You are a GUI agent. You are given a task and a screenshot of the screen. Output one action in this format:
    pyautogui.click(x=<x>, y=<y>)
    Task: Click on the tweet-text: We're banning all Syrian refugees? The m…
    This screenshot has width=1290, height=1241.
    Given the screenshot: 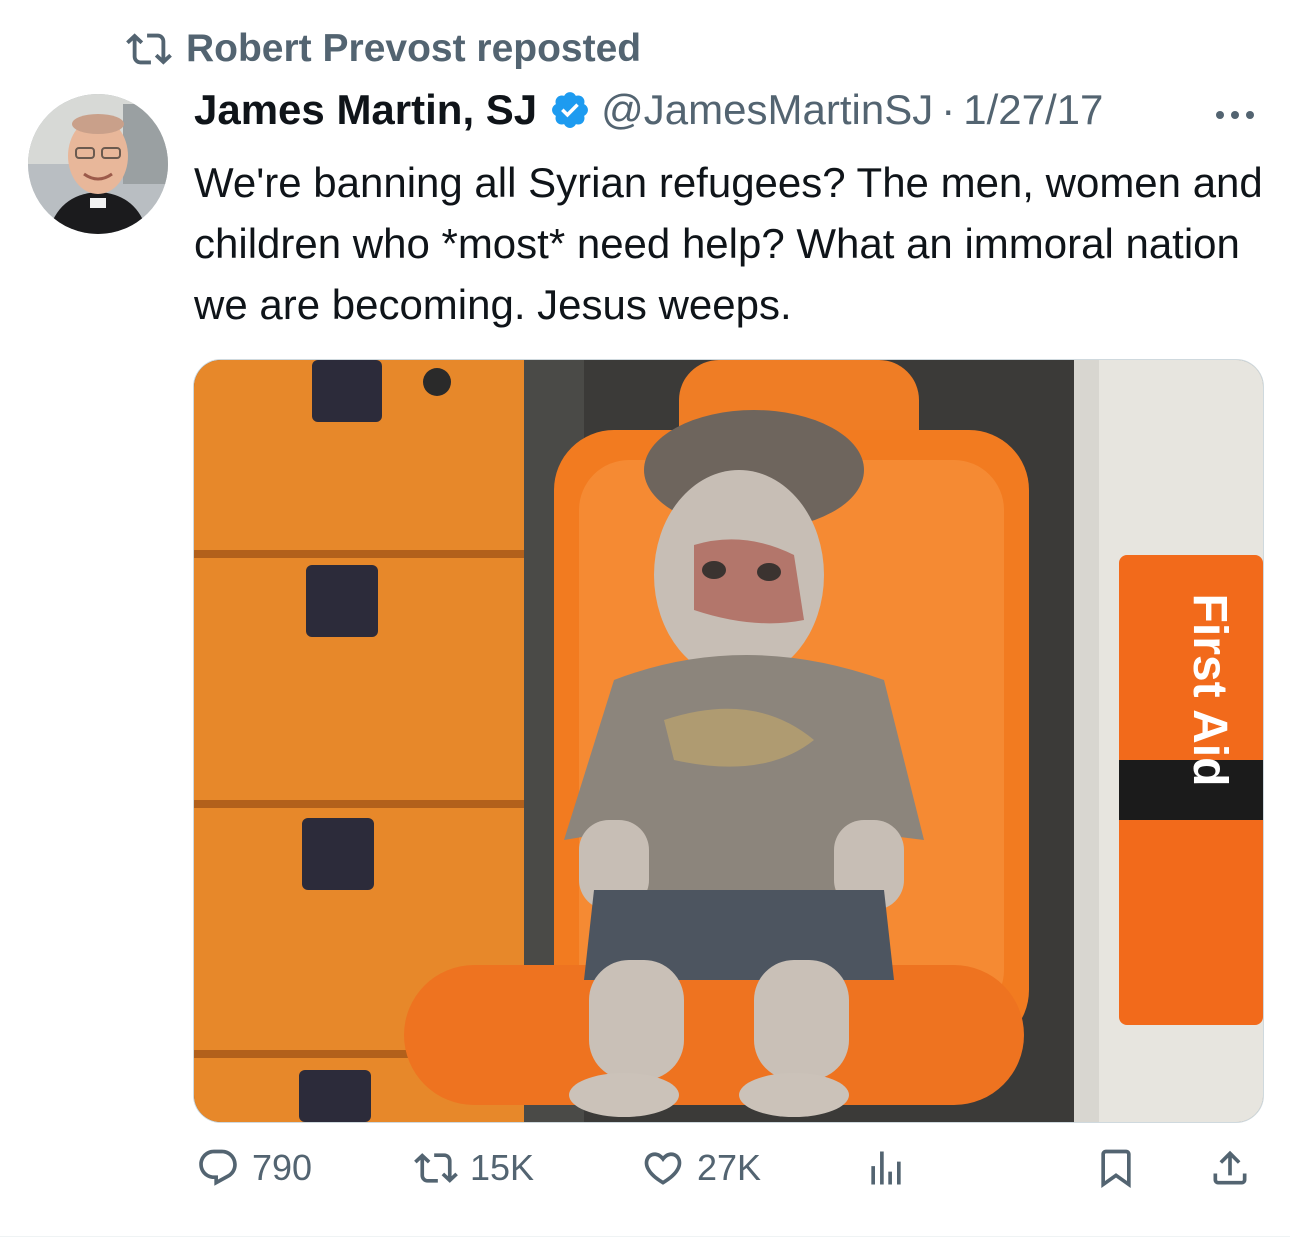 What is the action you would take?
    pyautogui.click(x=728, y=243)
    